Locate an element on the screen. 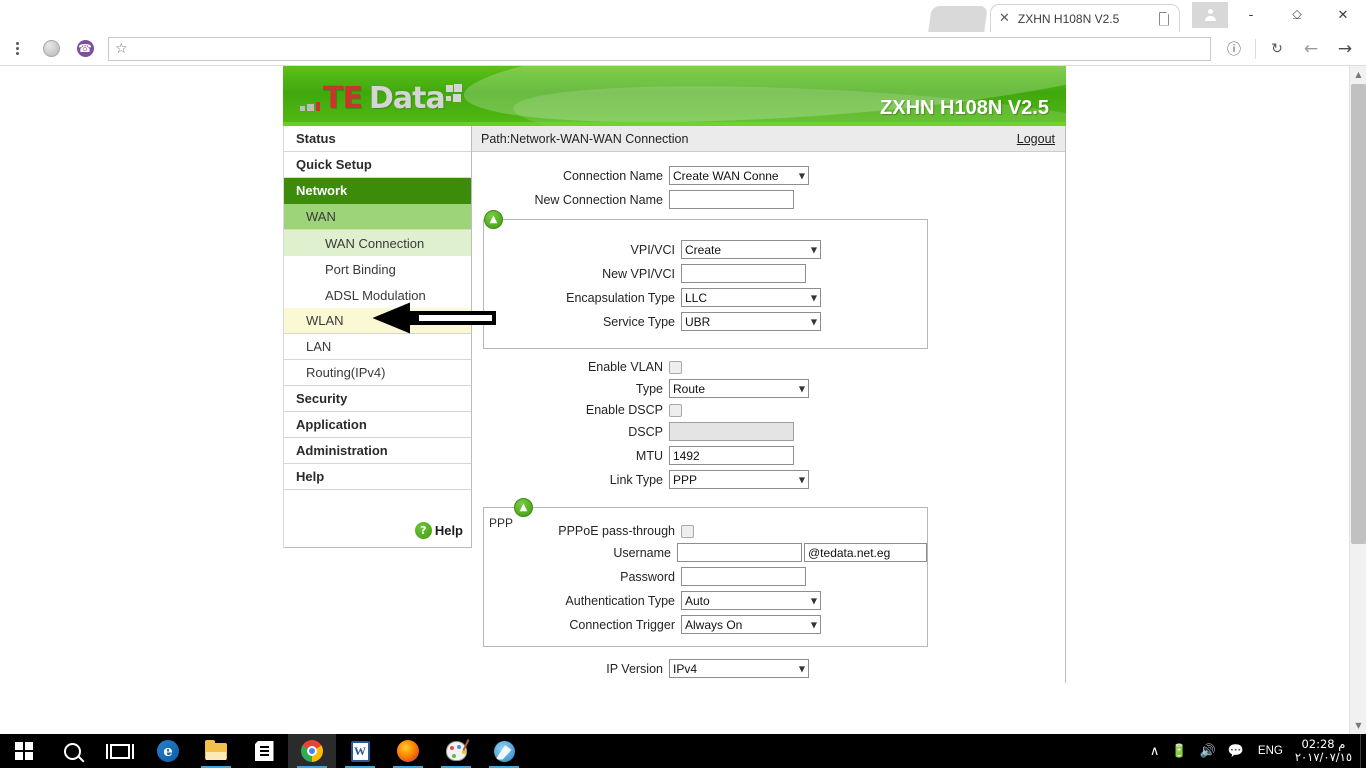  connection-name-value: Create WAN Conne is located at coordinates (726, 175).